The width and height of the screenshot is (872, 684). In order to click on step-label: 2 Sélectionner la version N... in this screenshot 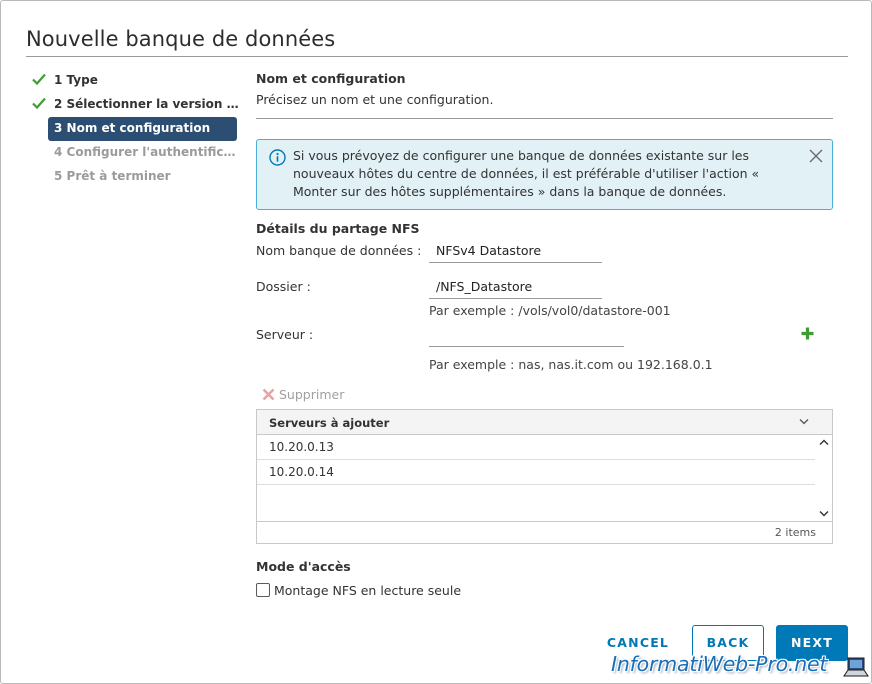, I will do `click(147, 104)`.